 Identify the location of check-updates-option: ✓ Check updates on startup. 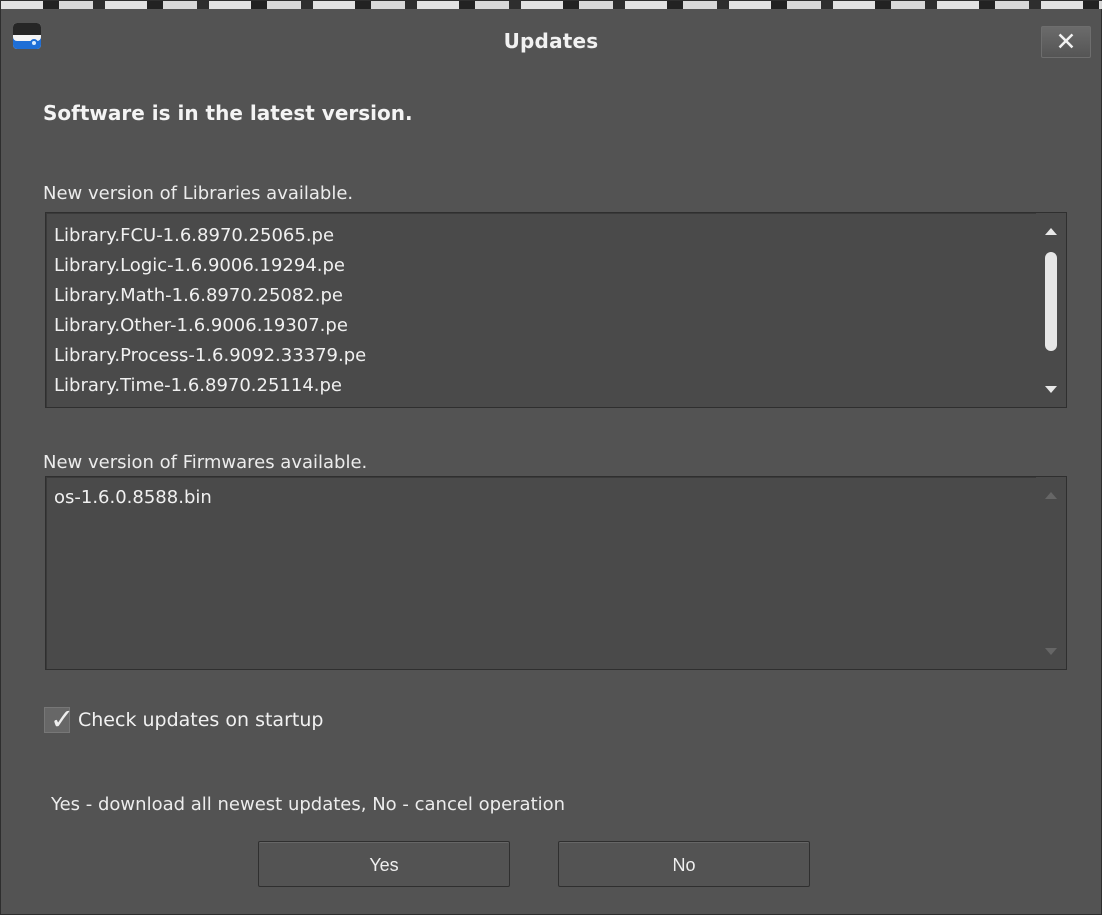
(183, 720).